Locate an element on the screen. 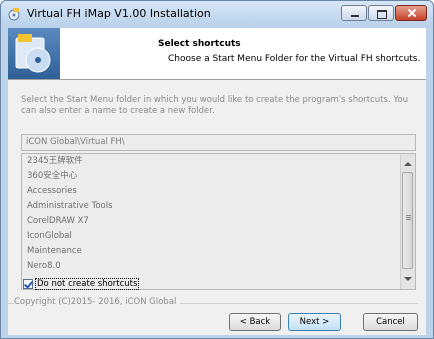 The width and height of the screenshot is (434, 339). header-title: Select shortcuts is located at coordinates (199, 44).